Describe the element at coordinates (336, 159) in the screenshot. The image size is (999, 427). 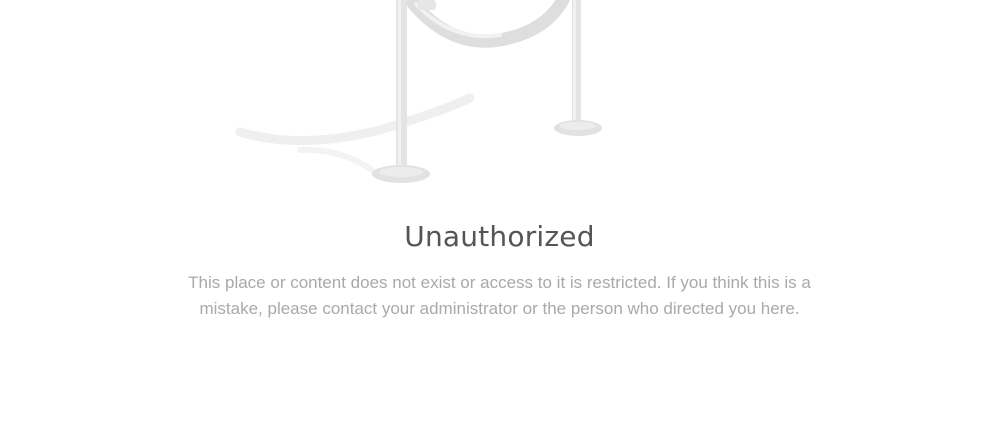
I see `post-shadow` at that location.